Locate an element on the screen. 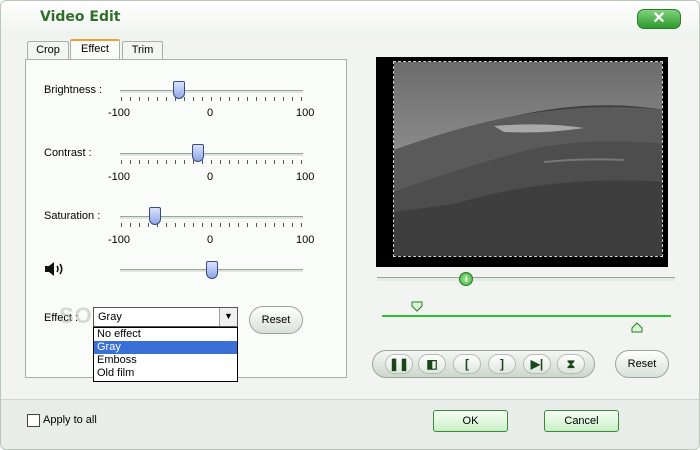  playback-position-track is located at coordinates (526, 279).